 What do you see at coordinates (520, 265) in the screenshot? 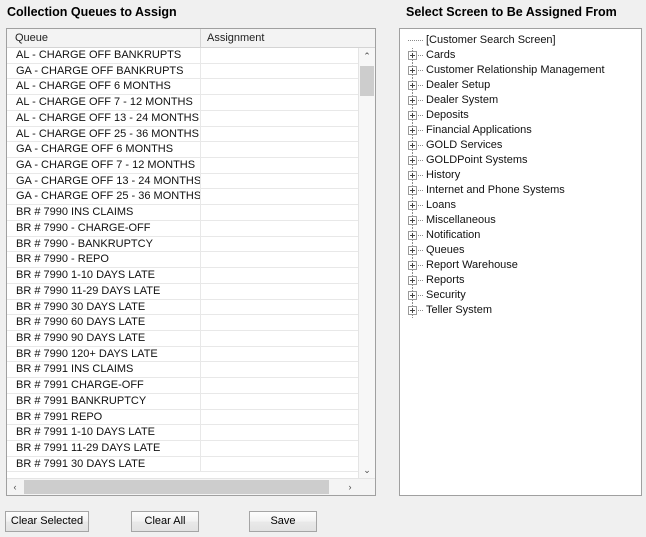
I see `tree-item: Report Warehouse` at bounding box center [520, 265].